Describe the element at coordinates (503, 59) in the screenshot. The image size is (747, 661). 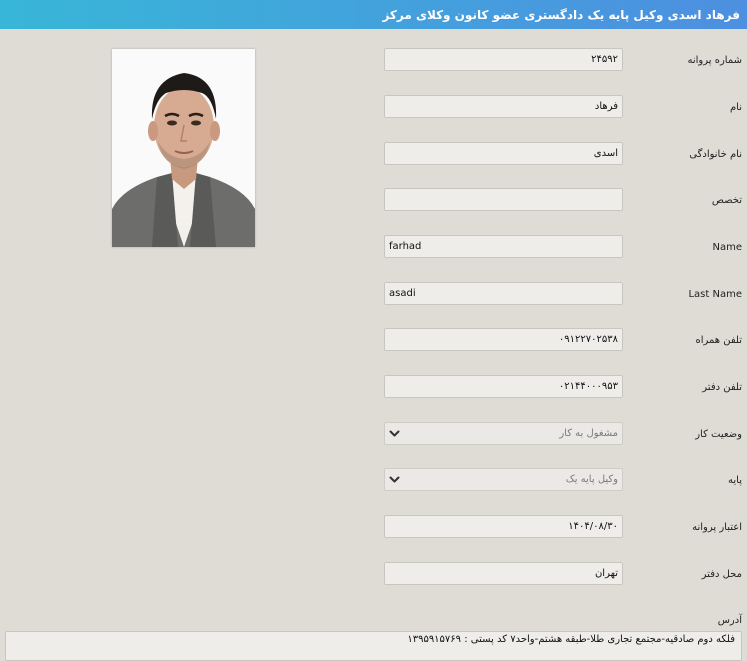
I see `license-number-field` at that location.